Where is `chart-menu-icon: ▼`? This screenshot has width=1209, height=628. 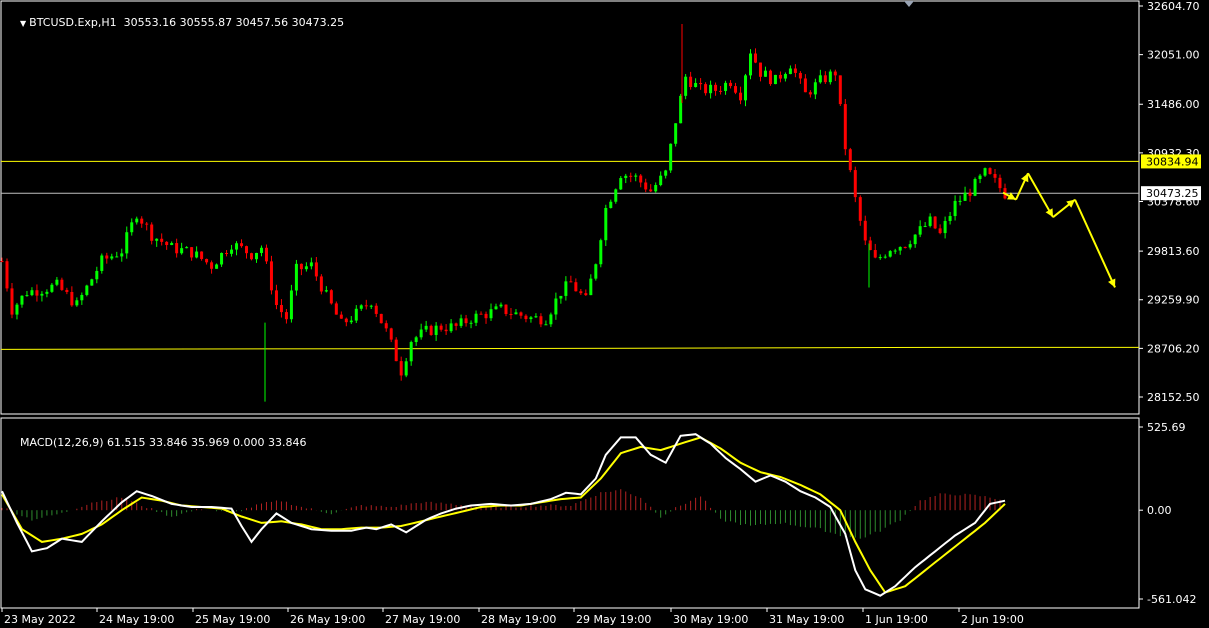 chart-menu-icon: ▼ is located at coordinates (23, 23).